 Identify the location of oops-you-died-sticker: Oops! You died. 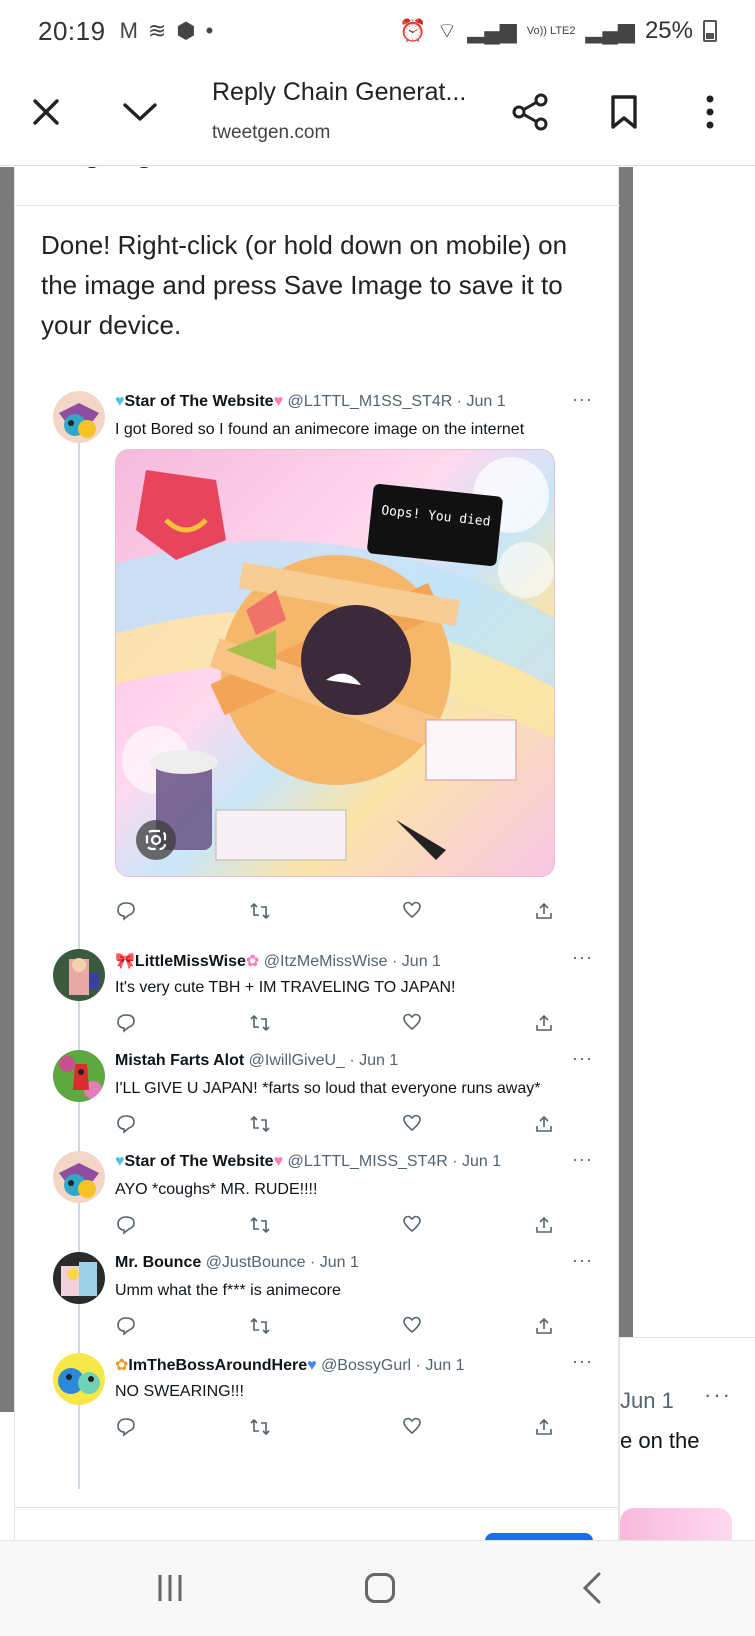
(435, 525).